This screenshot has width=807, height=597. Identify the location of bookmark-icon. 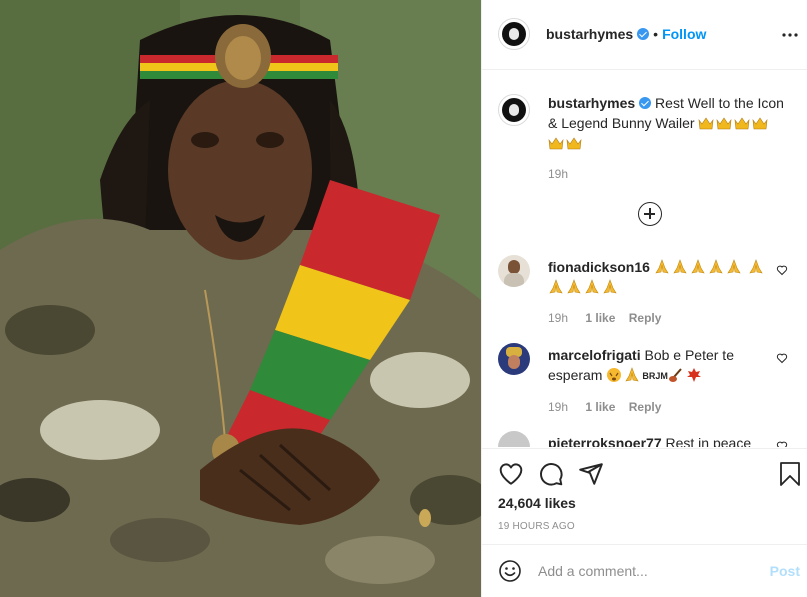
(790, 474).